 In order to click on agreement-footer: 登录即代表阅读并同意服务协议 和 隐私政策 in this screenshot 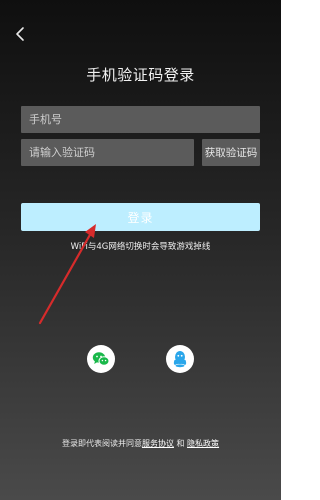, I will do `click(140, 443)`.